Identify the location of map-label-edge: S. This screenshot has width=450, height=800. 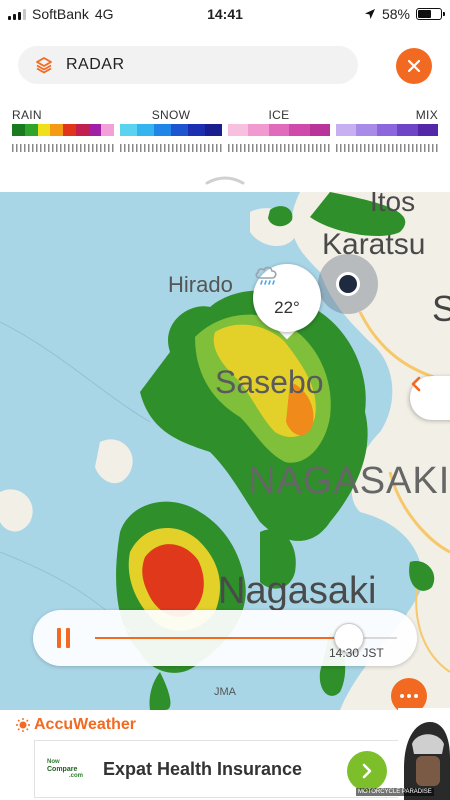
(441, 308).